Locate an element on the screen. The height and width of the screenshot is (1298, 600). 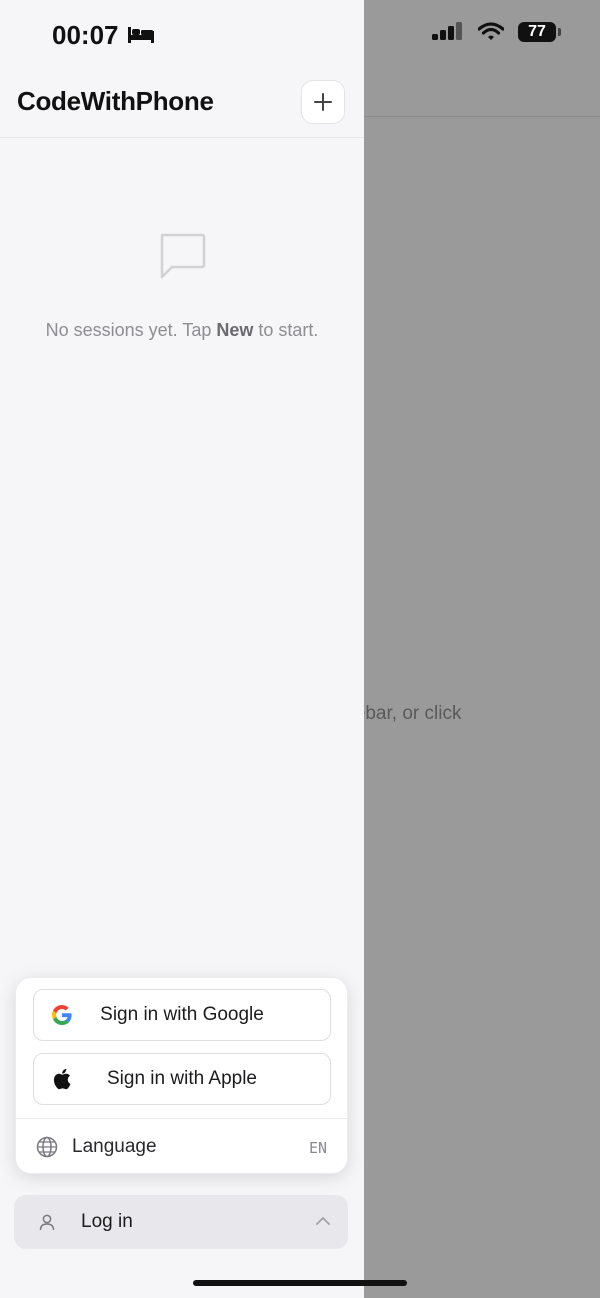
status-time: 00:07 is located at coordinates (85, 35).